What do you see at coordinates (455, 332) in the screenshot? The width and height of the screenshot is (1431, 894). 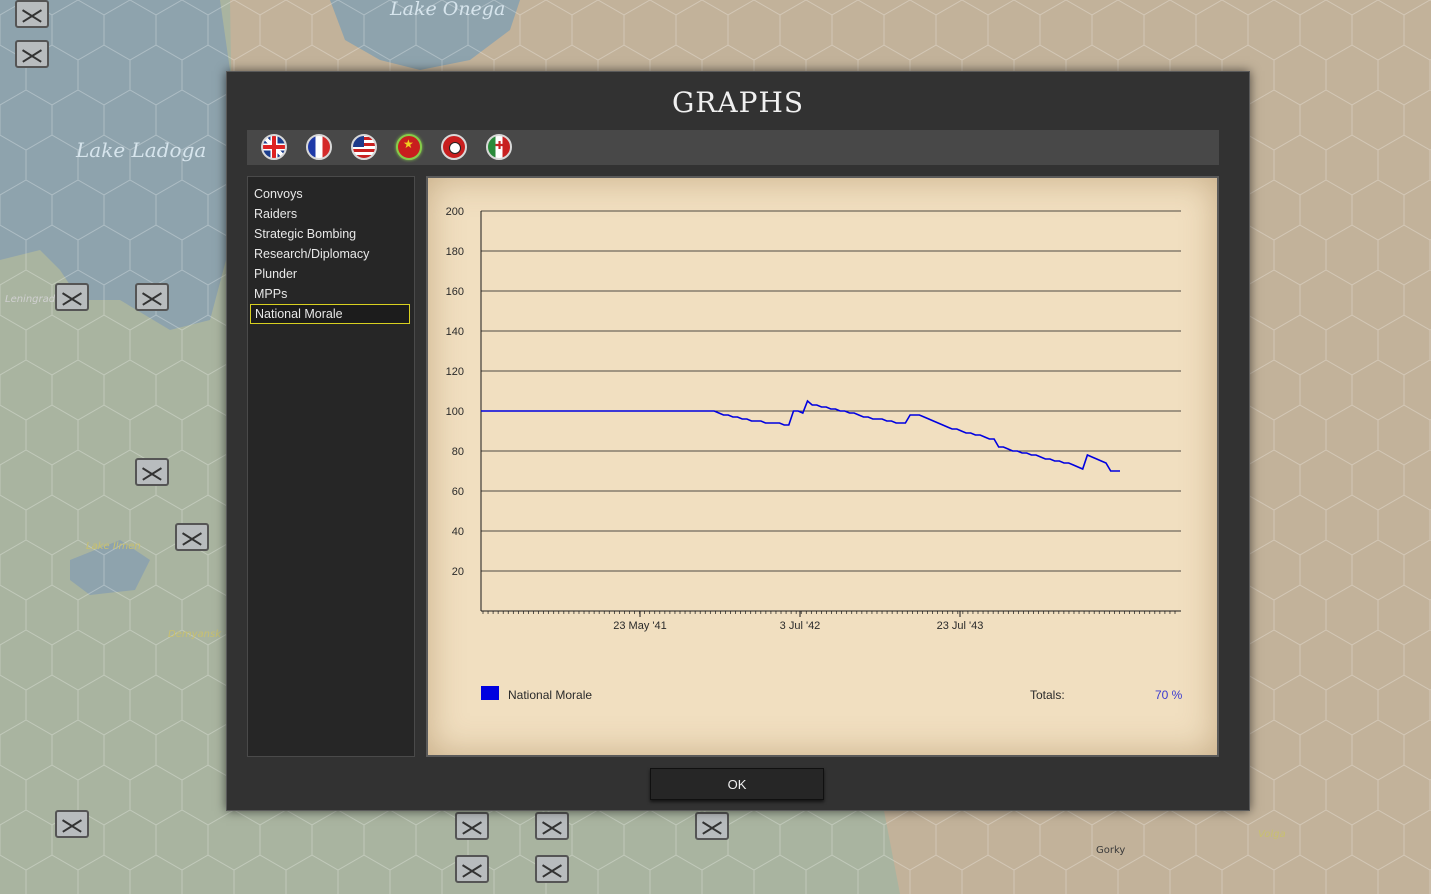 I see `y-tick-label: 140` at bounding box center [455, 332].